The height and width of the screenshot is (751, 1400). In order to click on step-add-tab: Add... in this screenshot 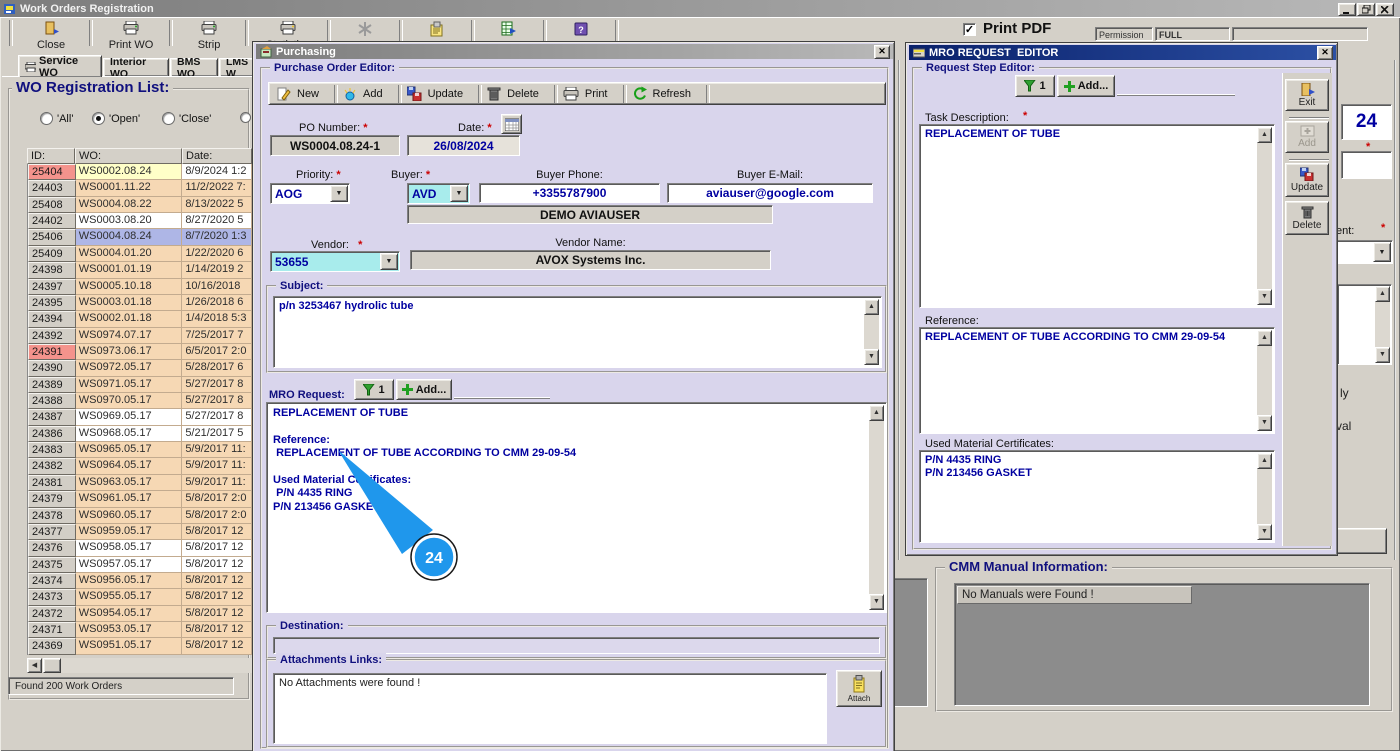, I will do `click(1086, 86)`.